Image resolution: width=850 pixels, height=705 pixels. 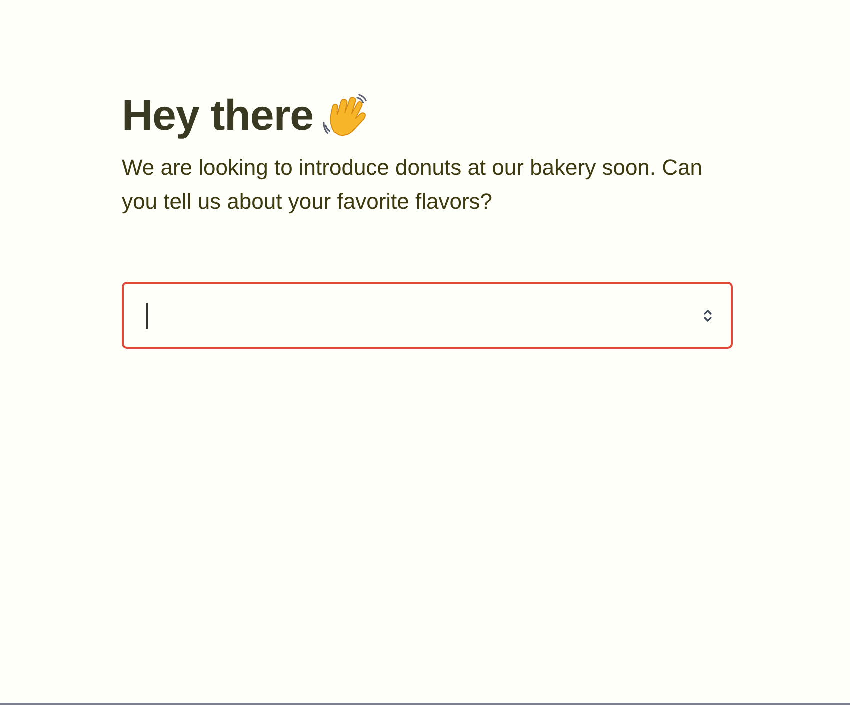 I want to click on combobox-field, so click(x=427, y=315).